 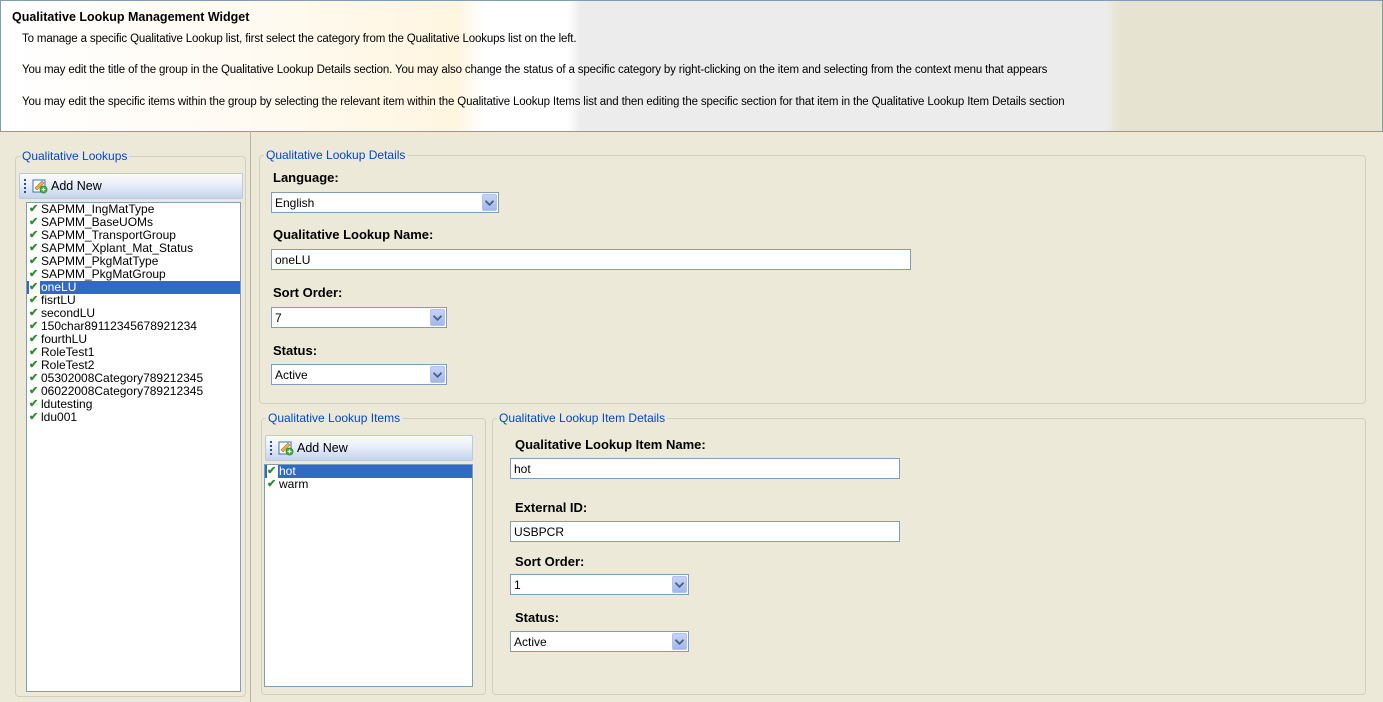 What do you see at coordinates (295, 350) in the screenshot?
I see `status-label: Status:` at bounding box center [295, 350].